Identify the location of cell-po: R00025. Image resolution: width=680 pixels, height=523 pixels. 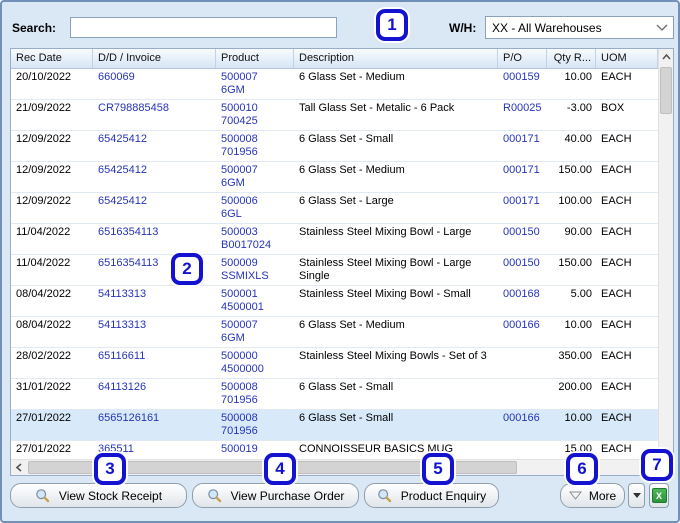
(522, 115).